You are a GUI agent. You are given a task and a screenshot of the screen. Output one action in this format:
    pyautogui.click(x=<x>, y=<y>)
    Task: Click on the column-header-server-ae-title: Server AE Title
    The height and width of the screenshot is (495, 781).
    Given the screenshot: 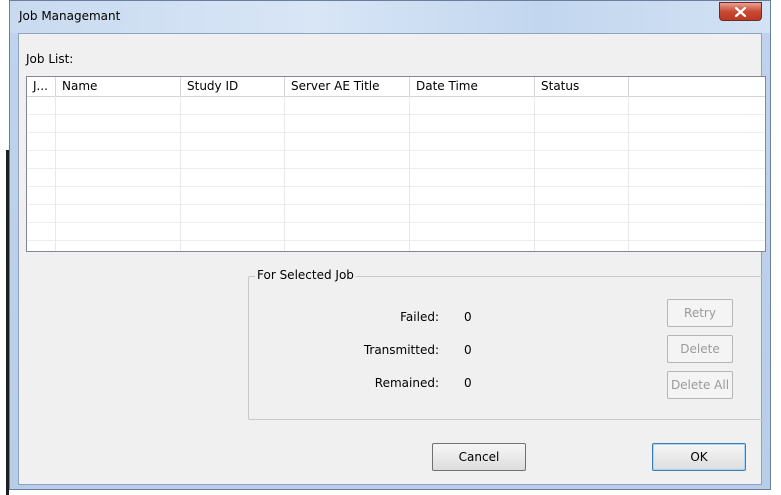 What is the action you would take?
    pyautogui.click(x=347, y=86)
    